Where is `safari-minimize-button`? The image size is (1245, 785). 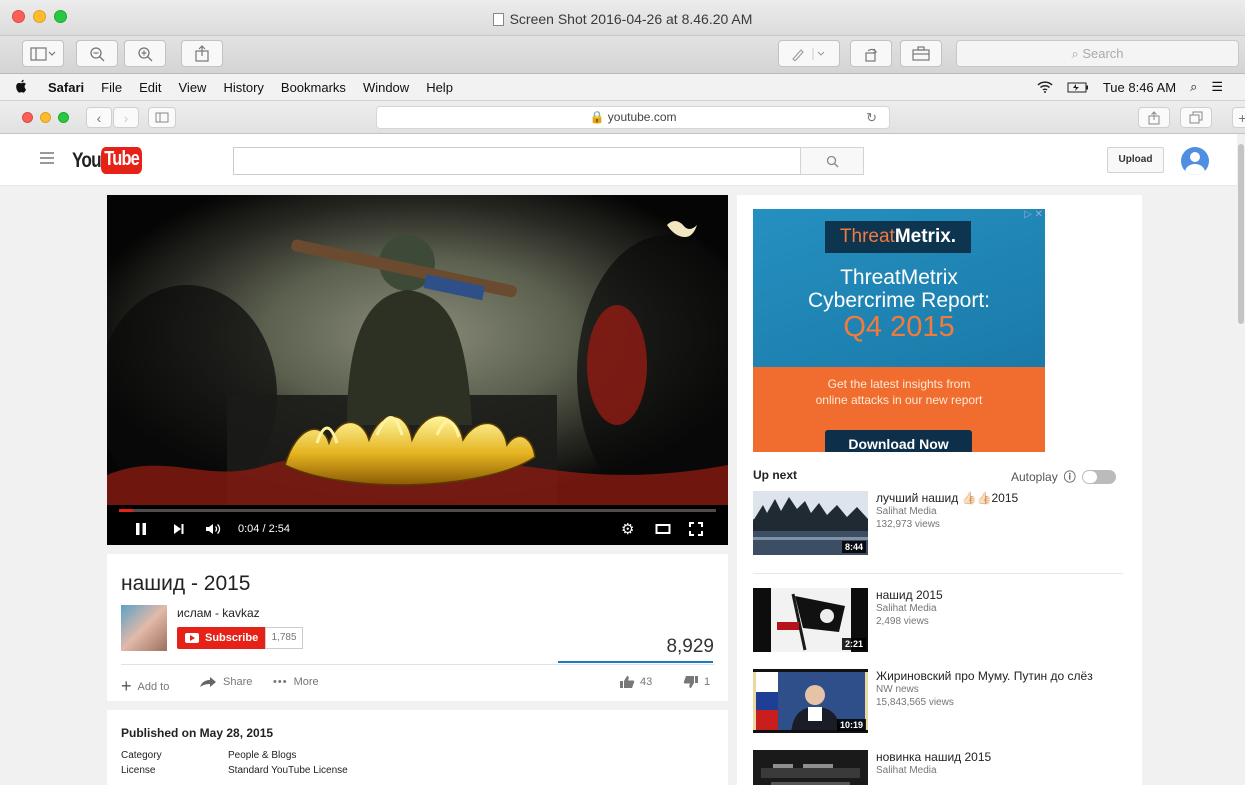 safari-minimize-button is located at coordinates (45, 117).